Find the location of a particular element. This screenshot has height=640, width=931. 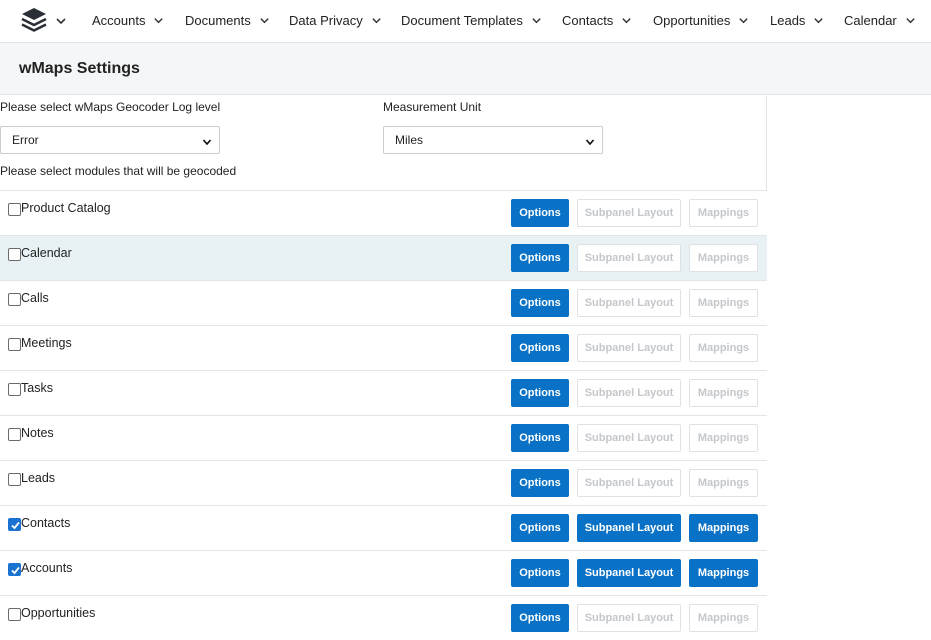

nav-item-document-templates: Document Templates is located at coordinates (471, 20).